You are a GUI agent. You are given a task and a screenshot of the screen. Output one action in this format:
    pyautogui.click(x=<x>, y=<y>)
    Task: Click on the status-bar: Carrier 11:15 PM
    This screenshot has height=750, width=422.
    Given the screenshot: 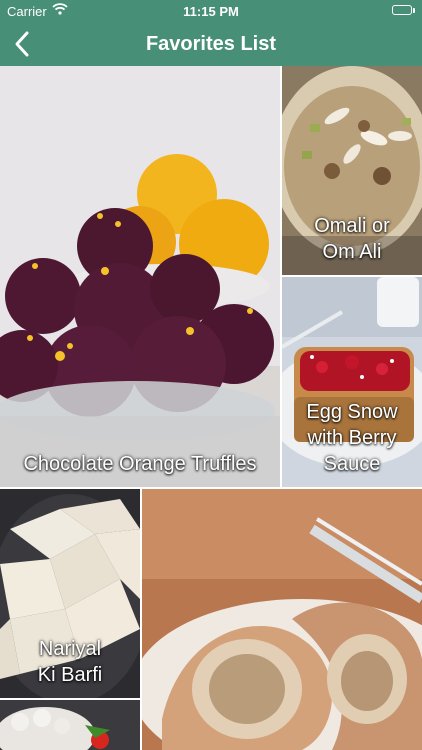 What is the action you would take?
    pyautogui.click(x=211, y=11)
    